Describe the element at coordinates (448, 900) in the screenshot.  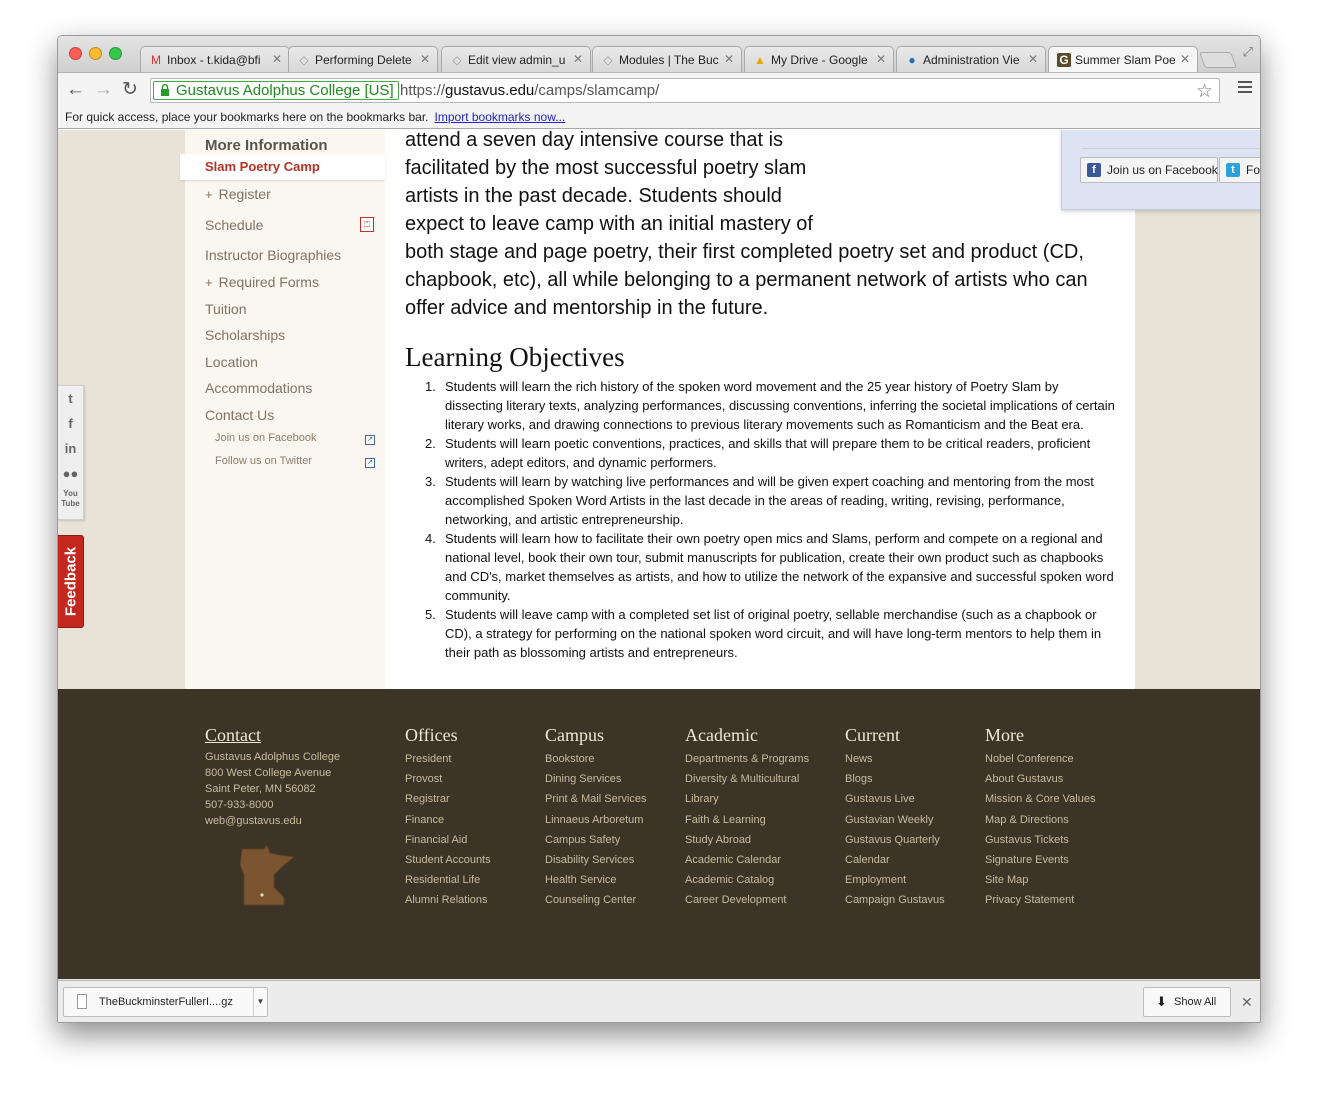
I see `footer-link: Alumni Relations` at that location.